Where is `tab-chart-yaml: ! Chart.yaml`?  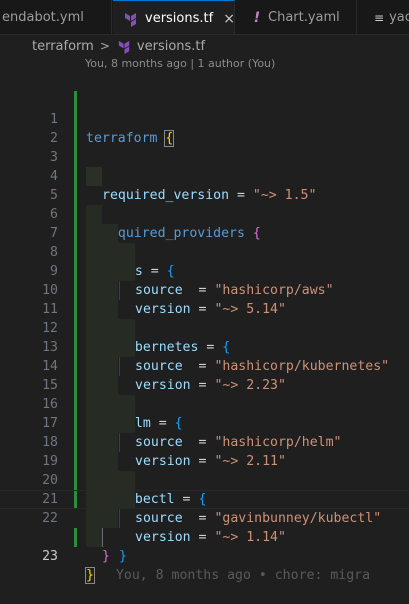 tab-chart-yaml: ! Chart.yaml is located at coordinates (296, 17).